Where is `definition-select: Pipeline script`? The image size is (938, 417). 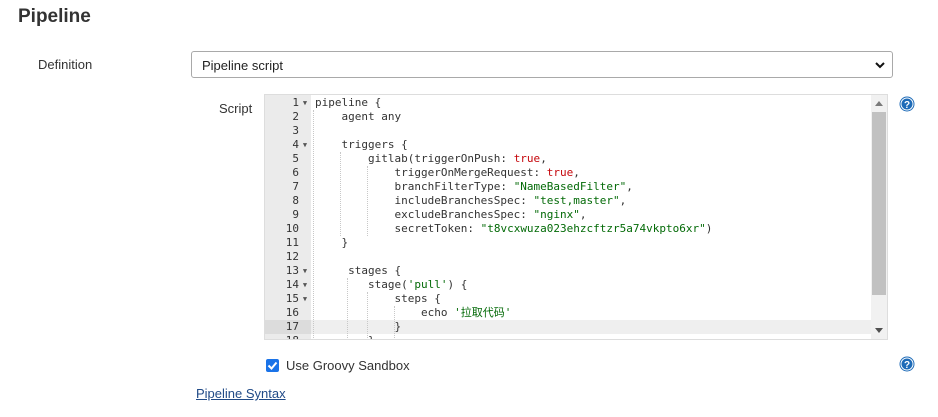
definition-select: Pipeline script is located at coordinates (542, 64).